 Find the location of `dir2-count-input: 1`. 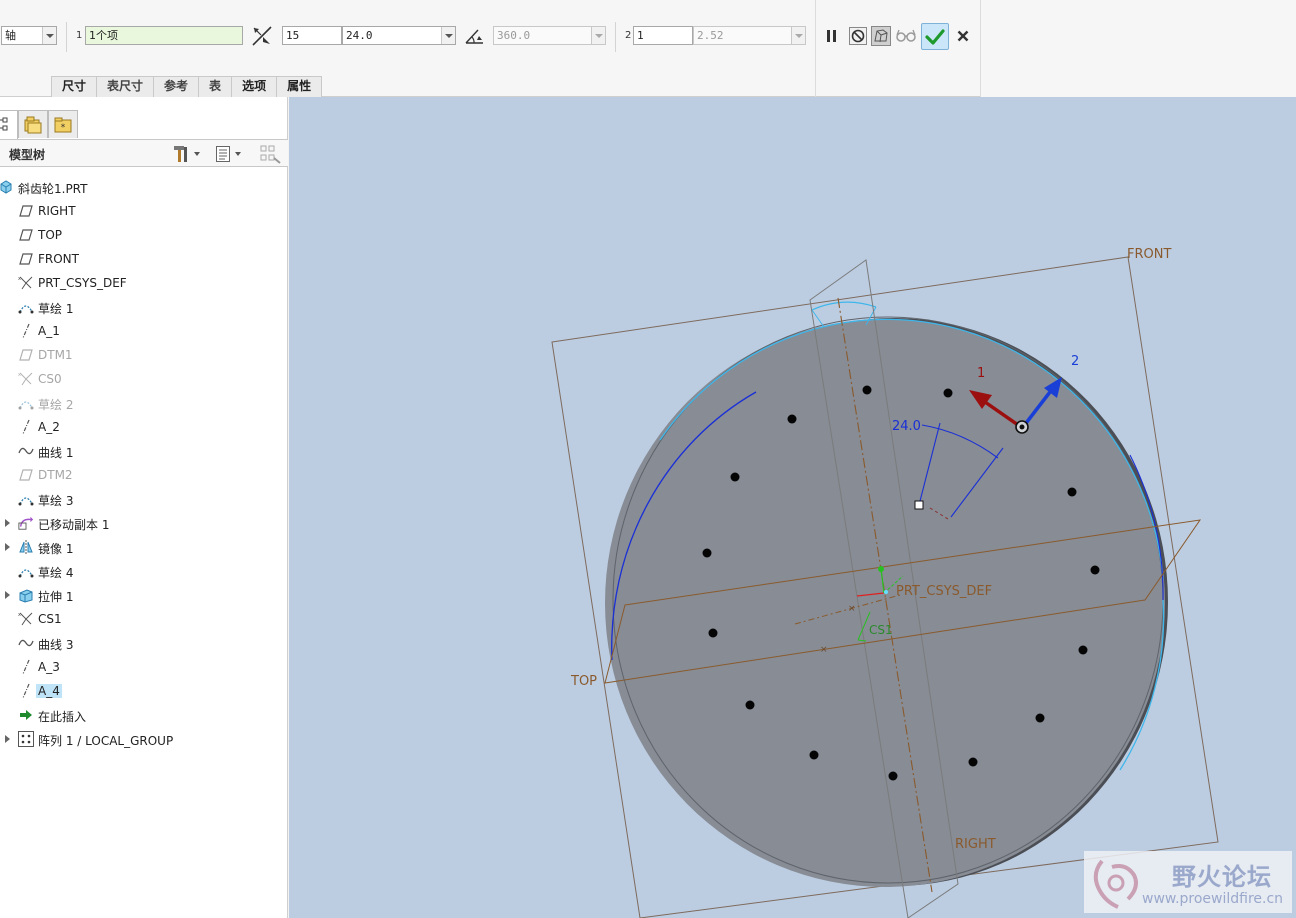

dir2-count-input: 1 is located at coordinates (663, 35).